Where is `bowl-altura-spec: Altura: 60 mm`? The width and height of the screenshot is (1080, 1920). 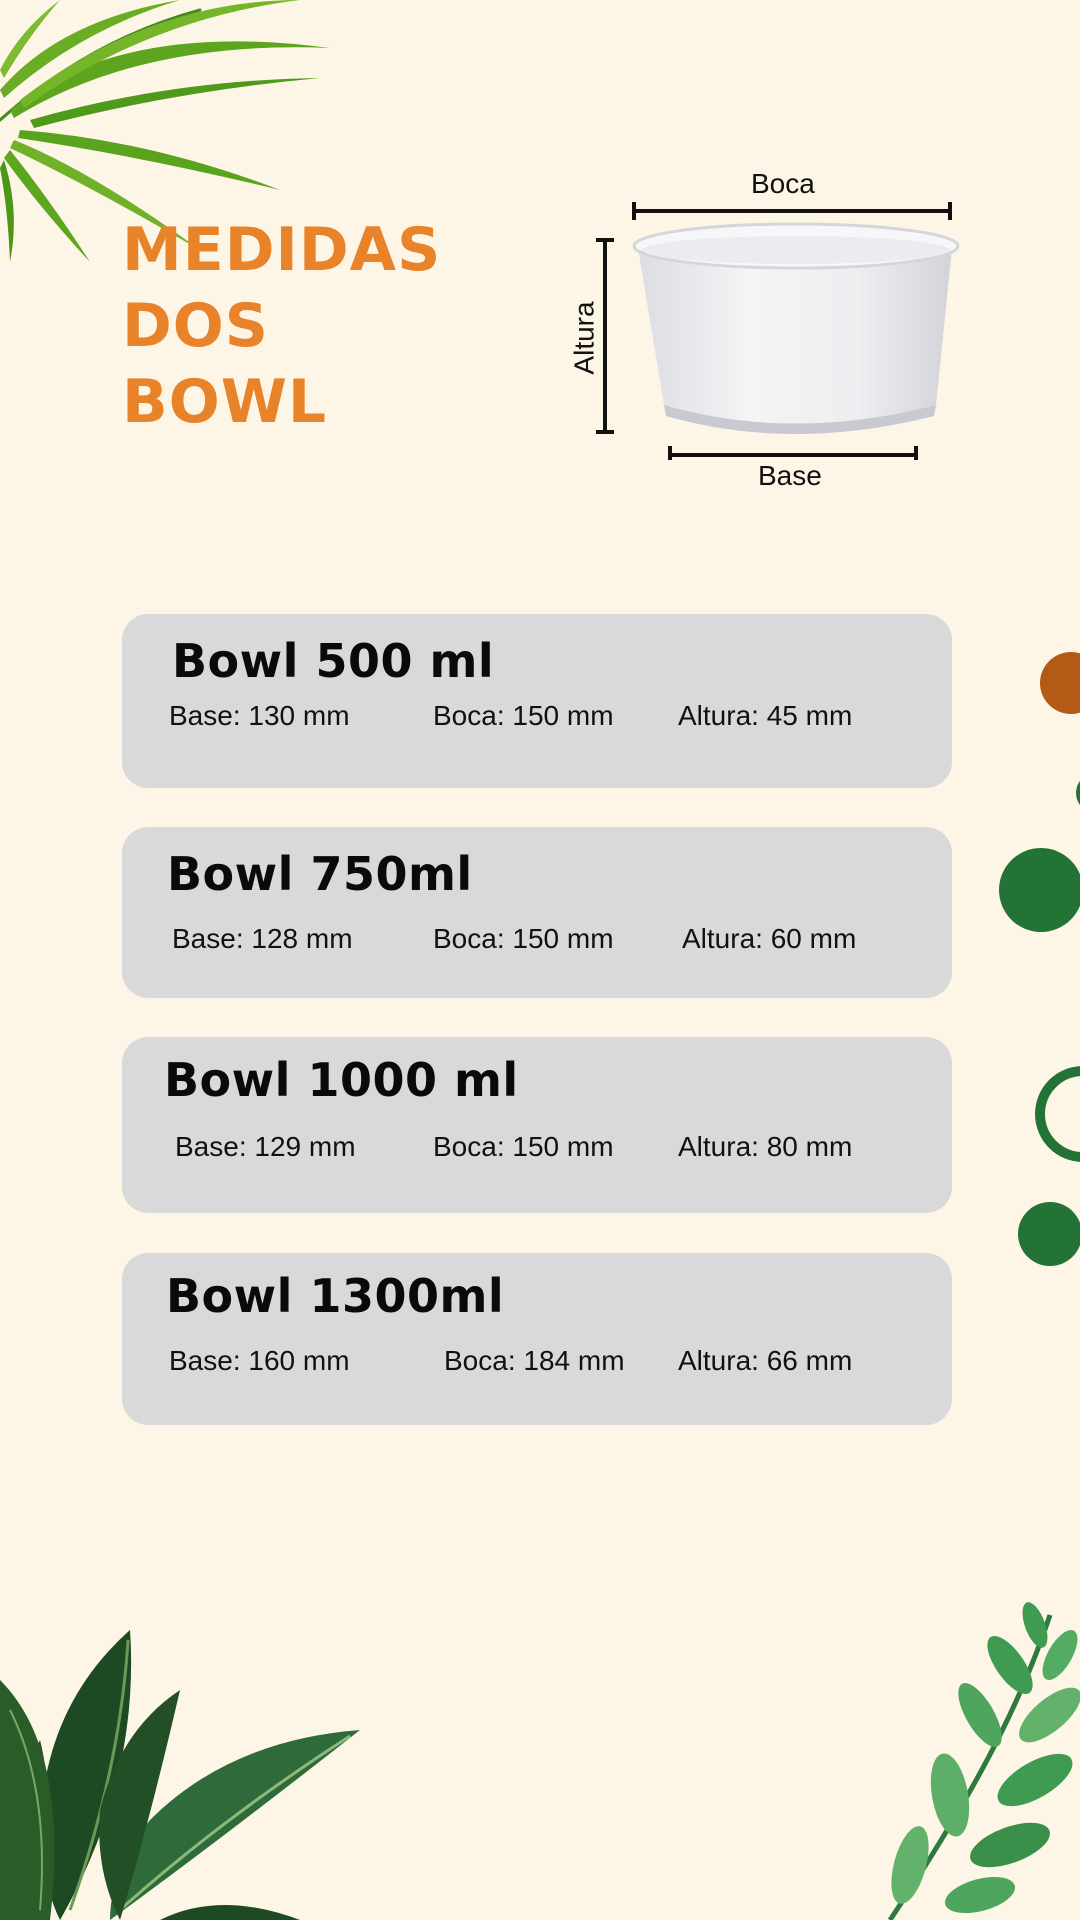
bowl-altura-spec: Altura: 60 mm is located at coordinates (769, 938).